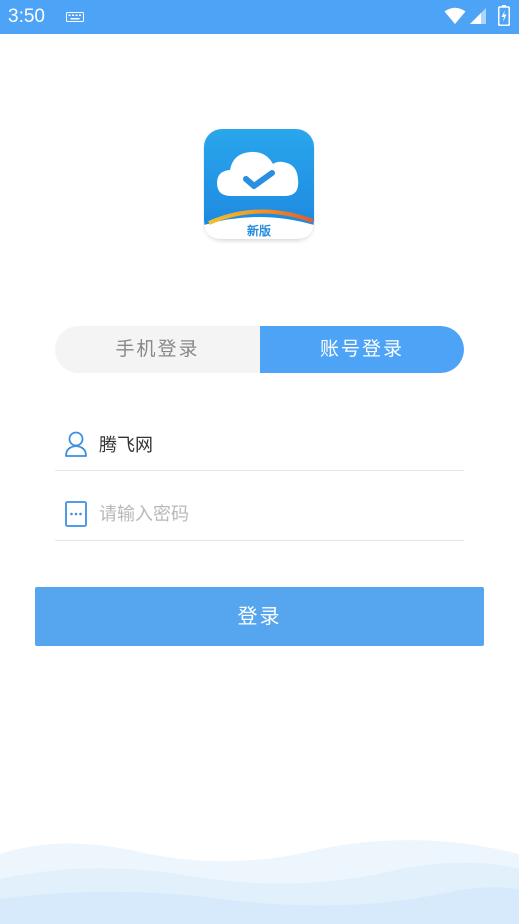 The image size is (519, 924). I want to click on username-field, so click(259, 445).